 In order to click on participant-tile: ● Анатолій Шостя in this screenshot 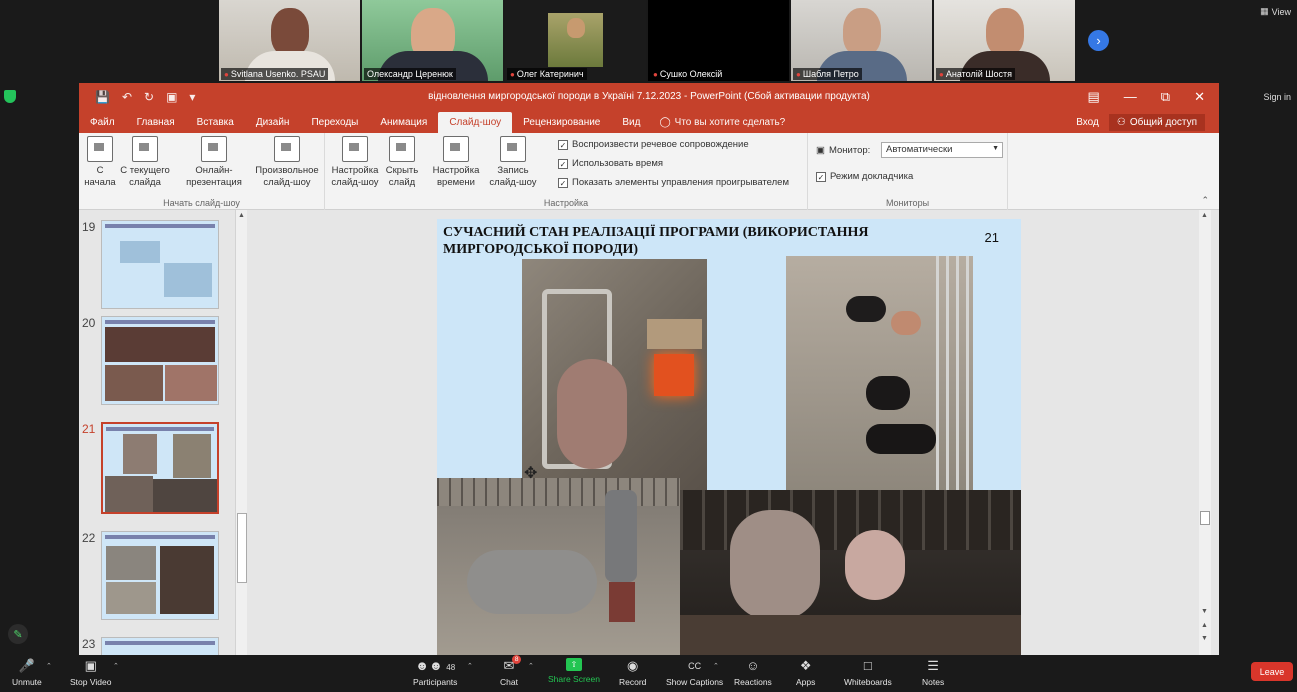, I will do `click(1004, 40)`.